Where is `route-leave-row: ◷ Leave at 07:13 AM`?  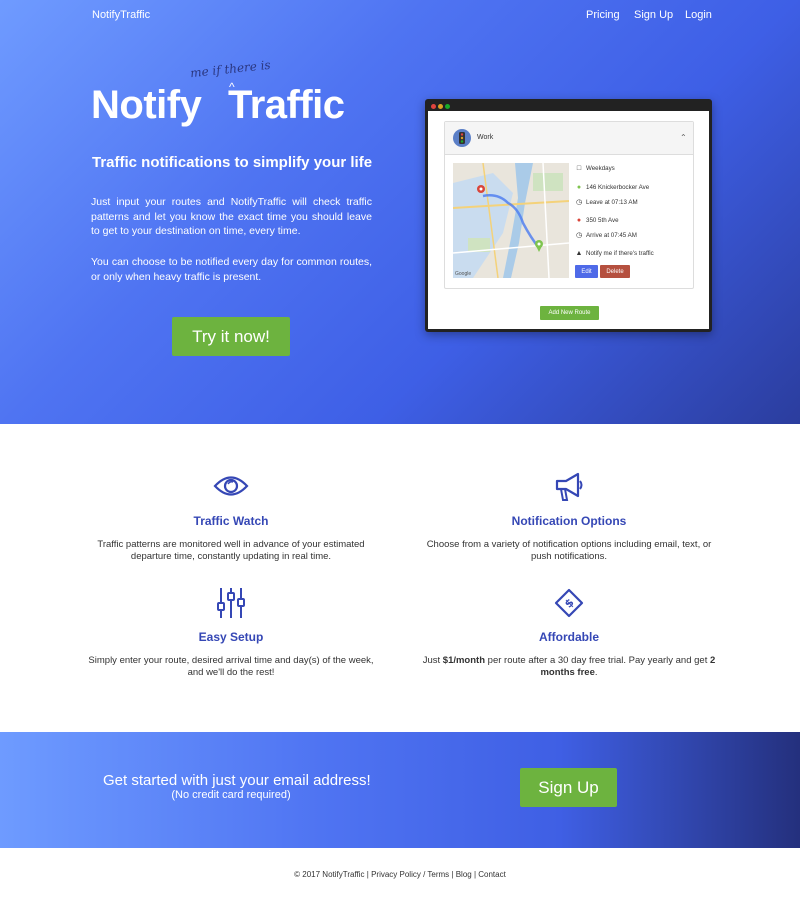 route-leave-row: ◷ Leave at 07:13 AM is located at coordinates (606, 202).